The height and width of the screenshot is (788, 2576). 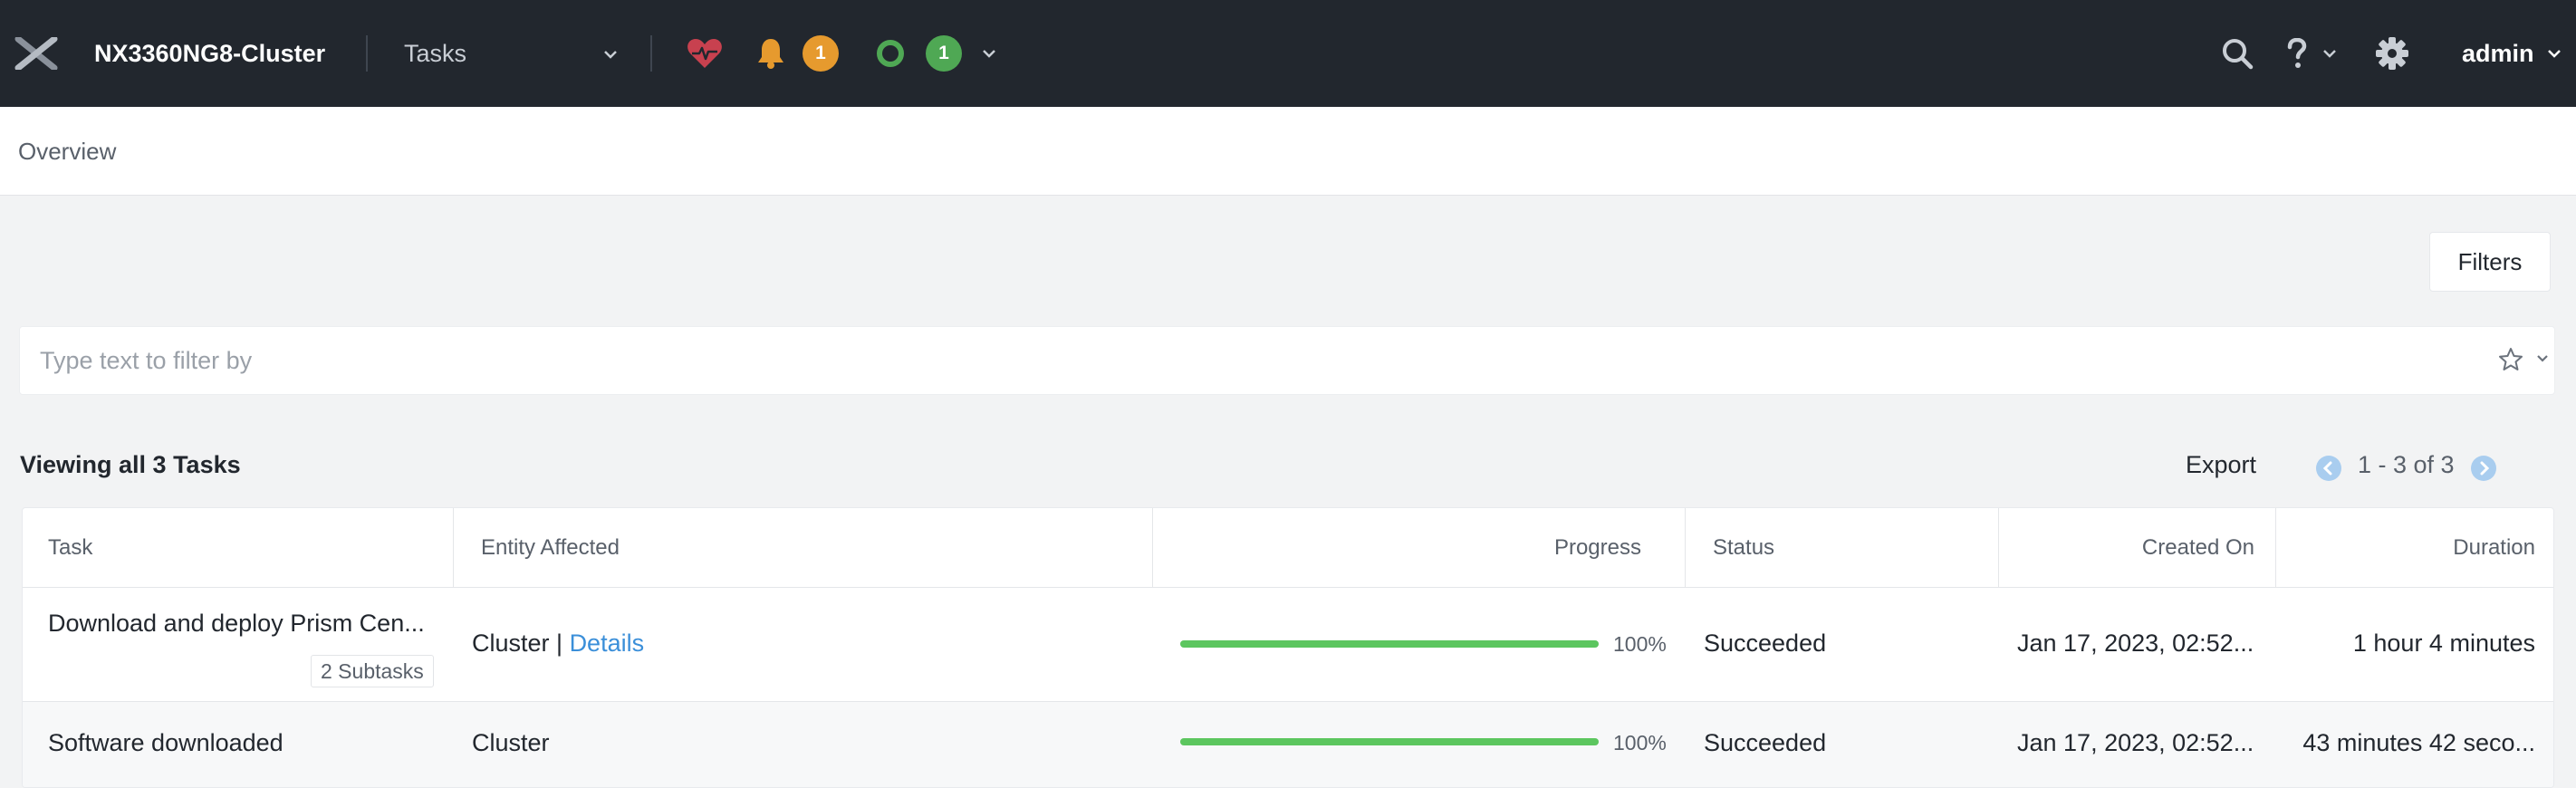 What do you see at coordinates (435, 53) in the screenshot?
I see `entity-nav-label: Tasks` at bounding box center [435, 53].